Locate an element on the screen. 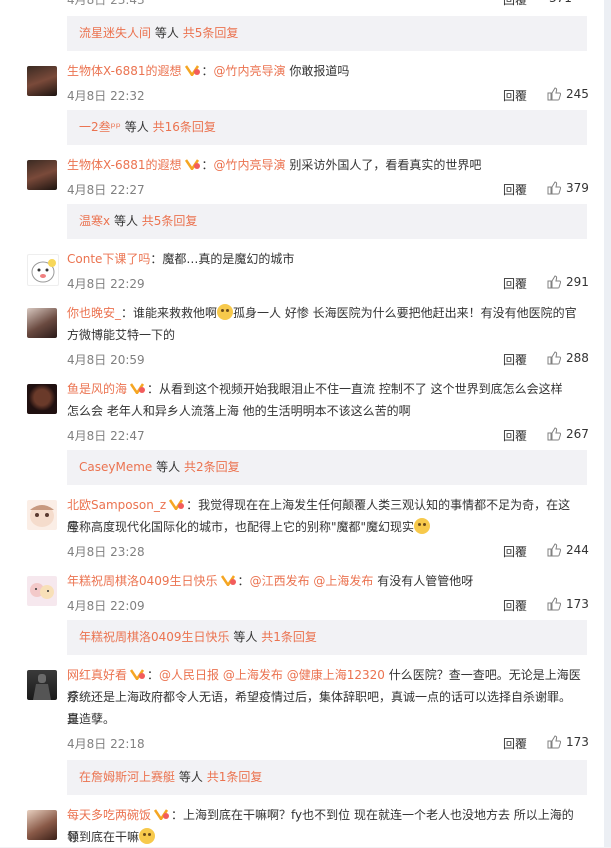 The image size is (611, 848). page-background-edge is located at coordinates (607, 423).